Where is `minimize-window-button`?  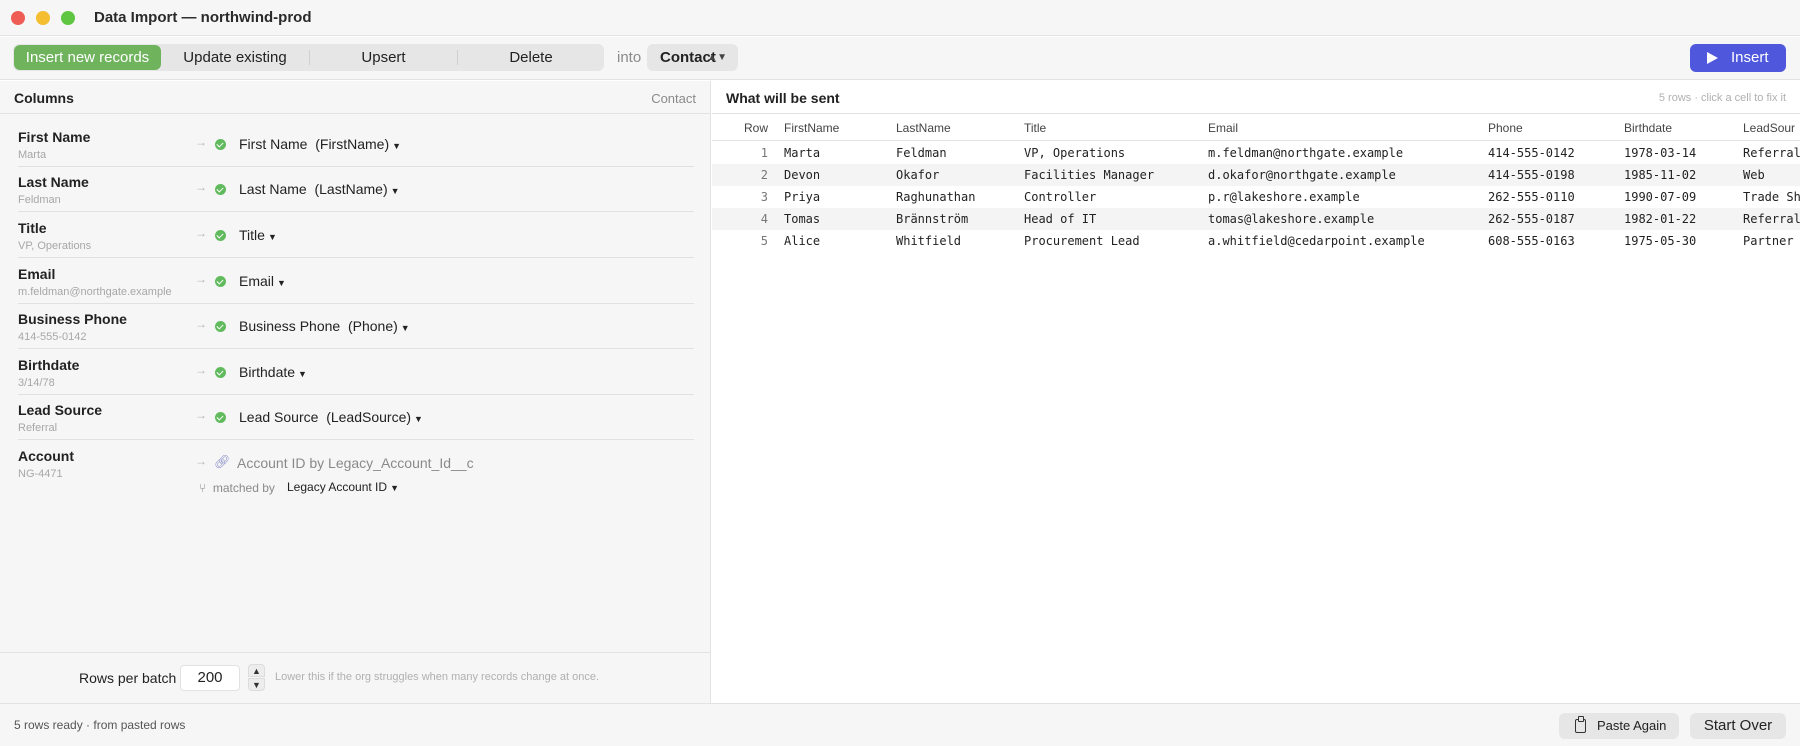
minimize-window-button is located at coordinates (43, 18).